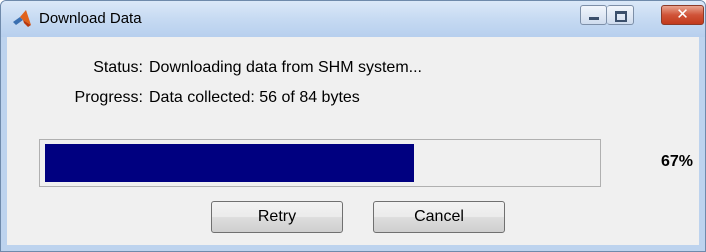 Image resolution: width=706 pixels, height=252 pixels. Describe the element at coordinates (254, 97) in the screenshot. I see `progress-text: Data collected: 56 of 84 bytes` at that location.